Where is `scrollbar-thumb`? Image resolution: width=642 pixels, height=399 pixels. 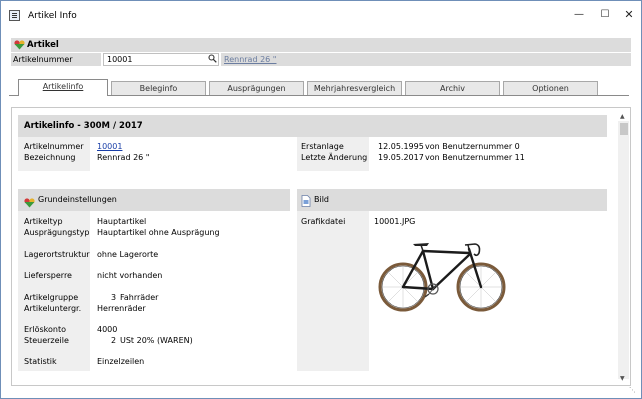
scrollbar-thumb is located at coordinates (624, 129).